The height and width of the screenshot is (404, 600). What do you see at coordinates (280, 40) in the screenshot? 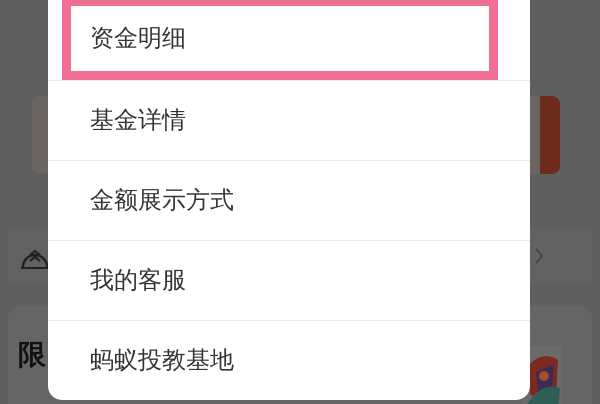
I see `menu-item: 资金明细` at bounding box center [280, 40].